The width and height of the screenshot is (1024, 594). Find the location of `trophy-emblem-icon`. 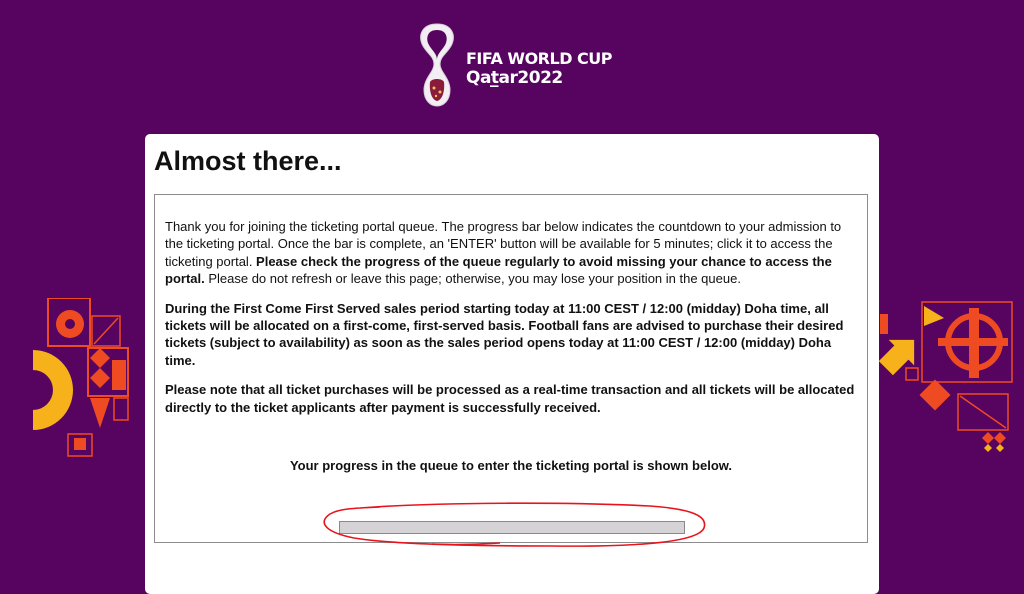

trophy-emblem-icon is located at coordinates (437, 65).